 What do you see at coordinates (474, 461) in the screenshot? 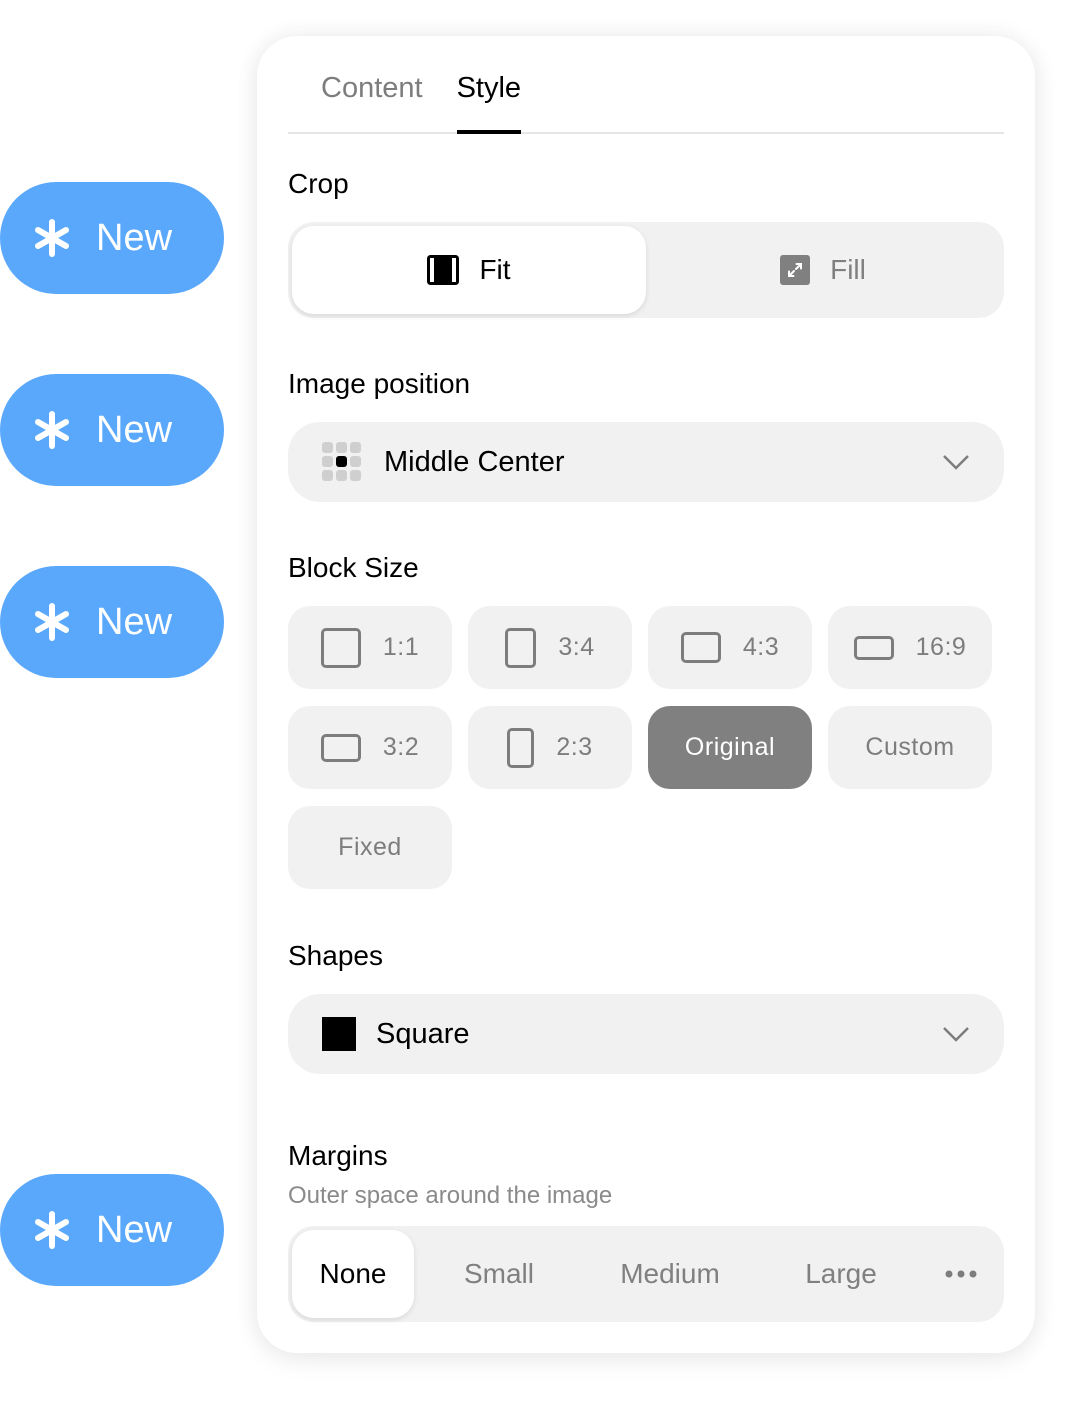
I see `image-position-value: Middle Center` at bounding box center [474, 461].